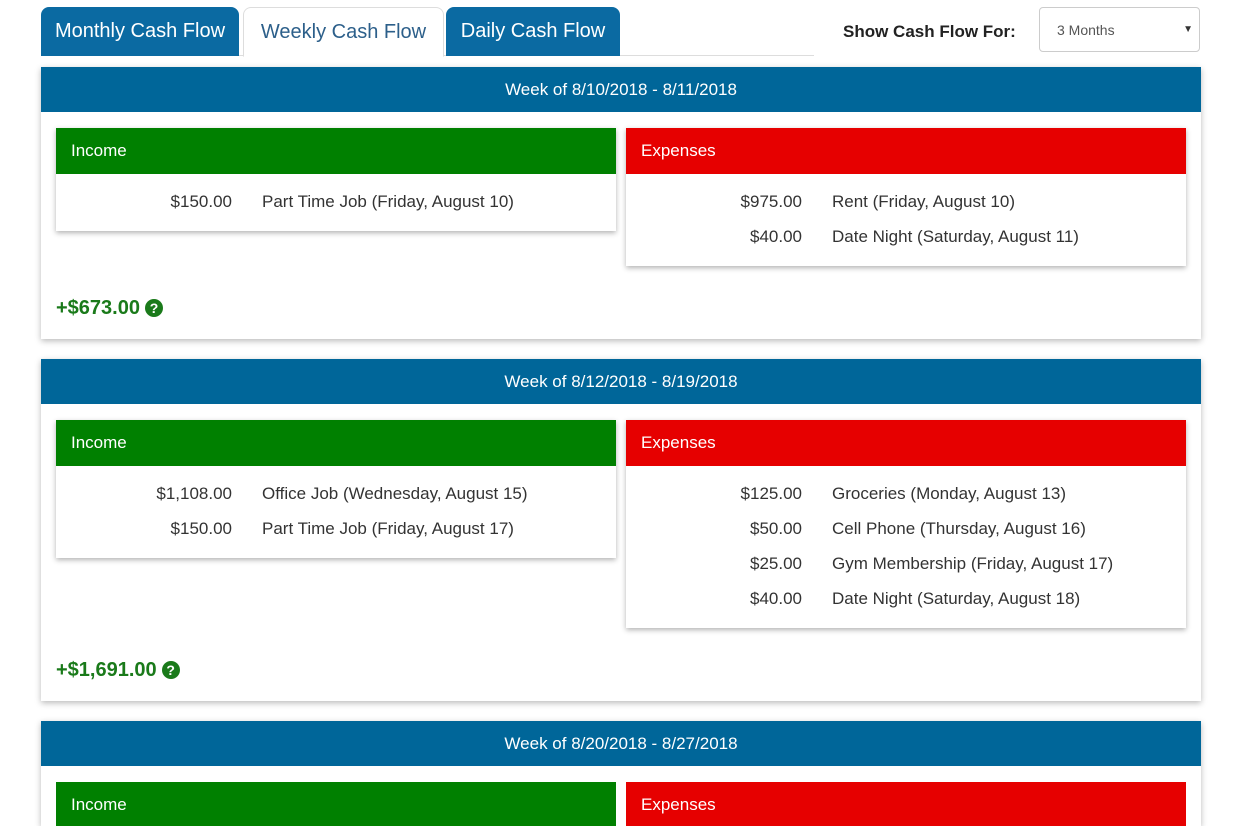 Image resolution: width=1243 pixels, height=826 pixels. Describe the element at coordinates (771, 493) in the screenshot. I see `entry-amount: $125.00` at that location.